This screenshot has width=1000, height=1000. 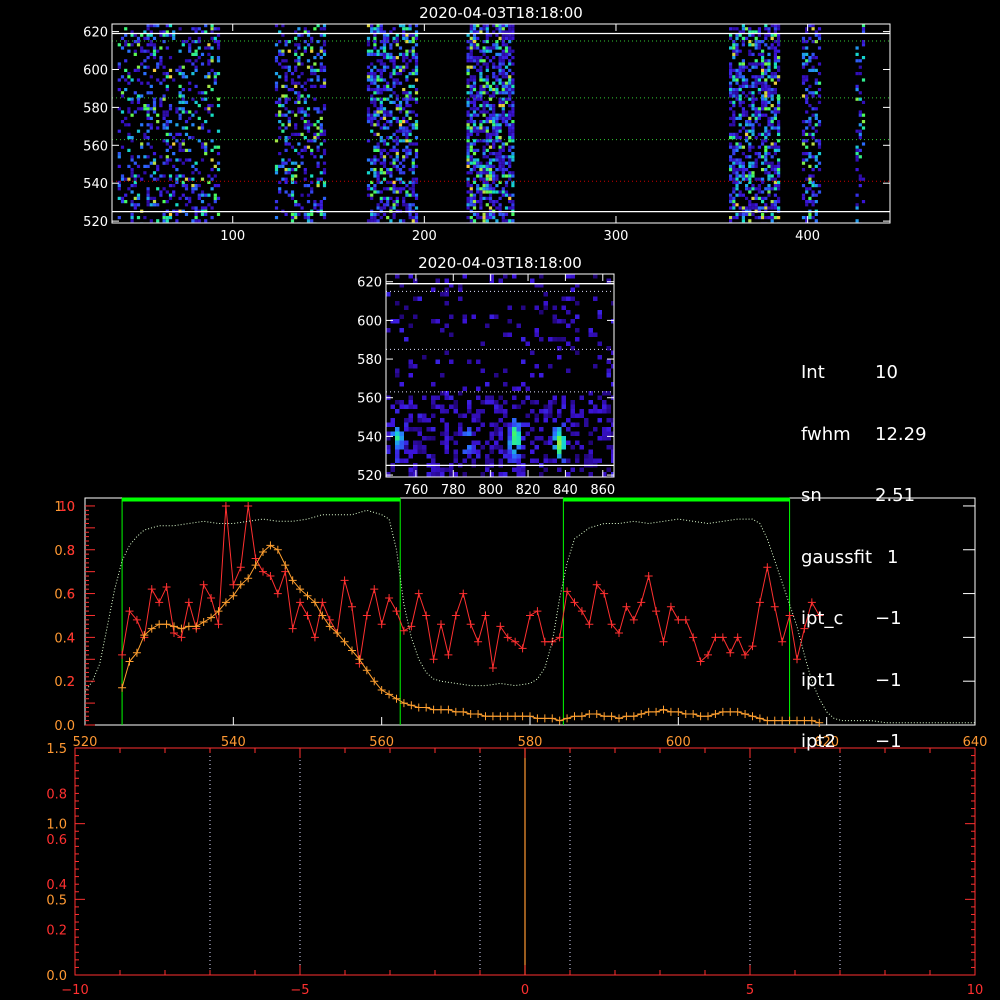 What do you see at coordinates (750, 990) in the screenshot?
I see `lower-xtick-label-3: 5` at bounding box center [750, 990].